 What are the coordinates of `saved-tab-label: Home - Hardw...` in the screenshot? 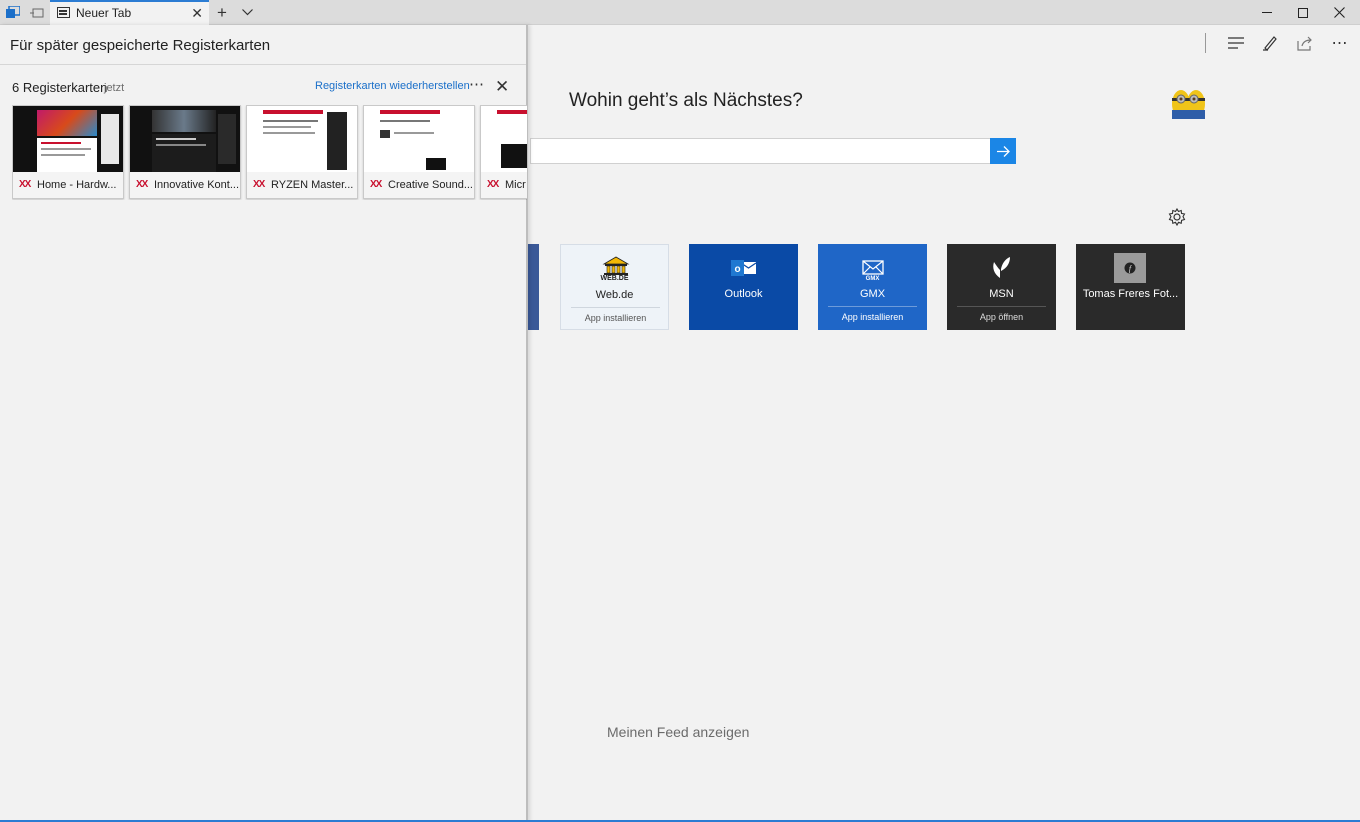 It's located at (77, 185).